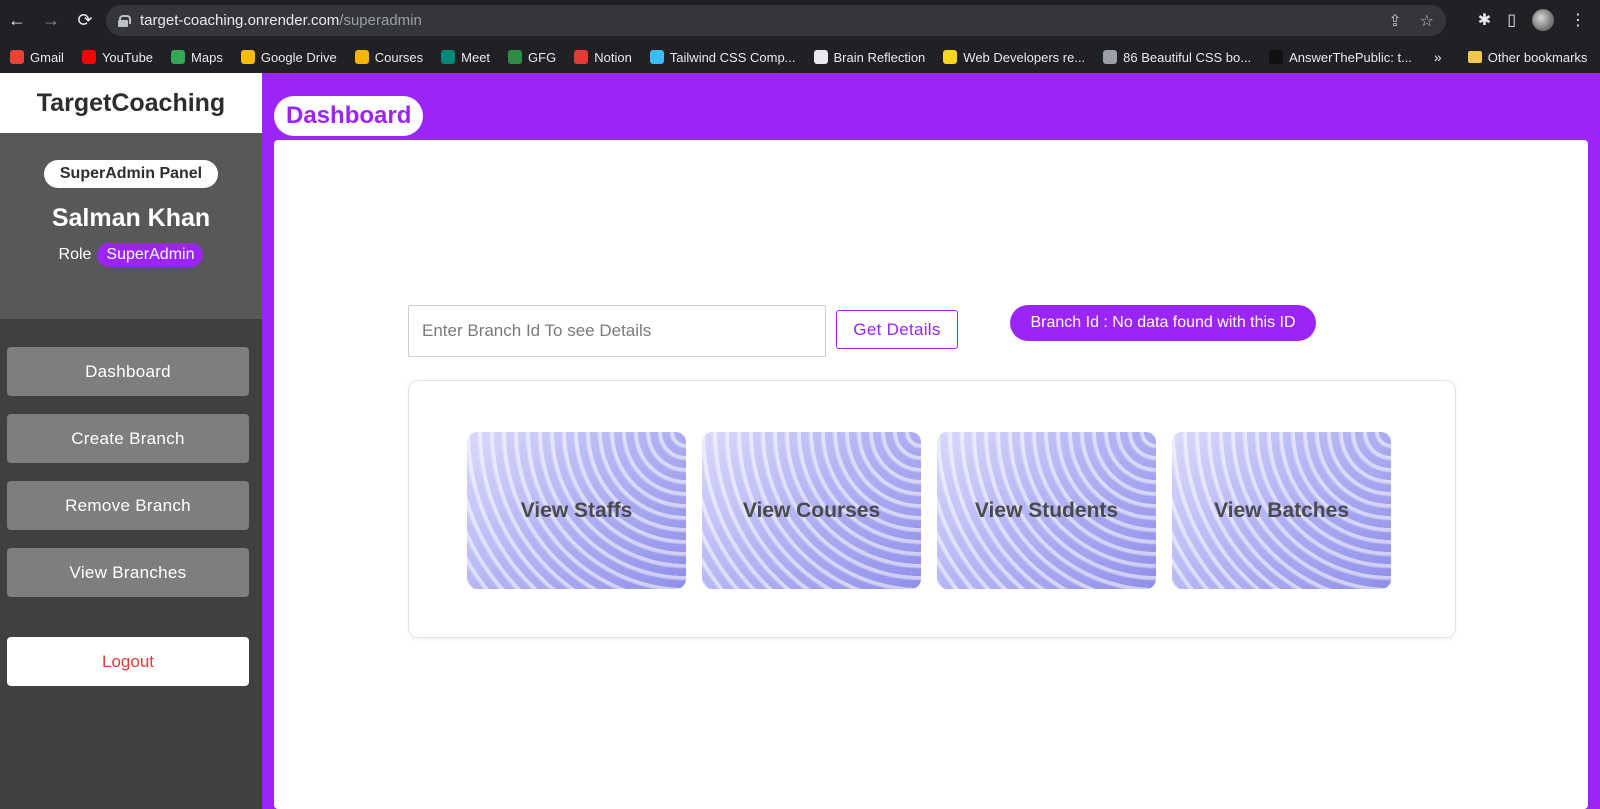 Image resolution: width=1600 pixels, height=809 pixels. What do you see at coordinates (51, 21) in the screenshot?
I see `forward-icon: →` at bounding box center [51, 21].